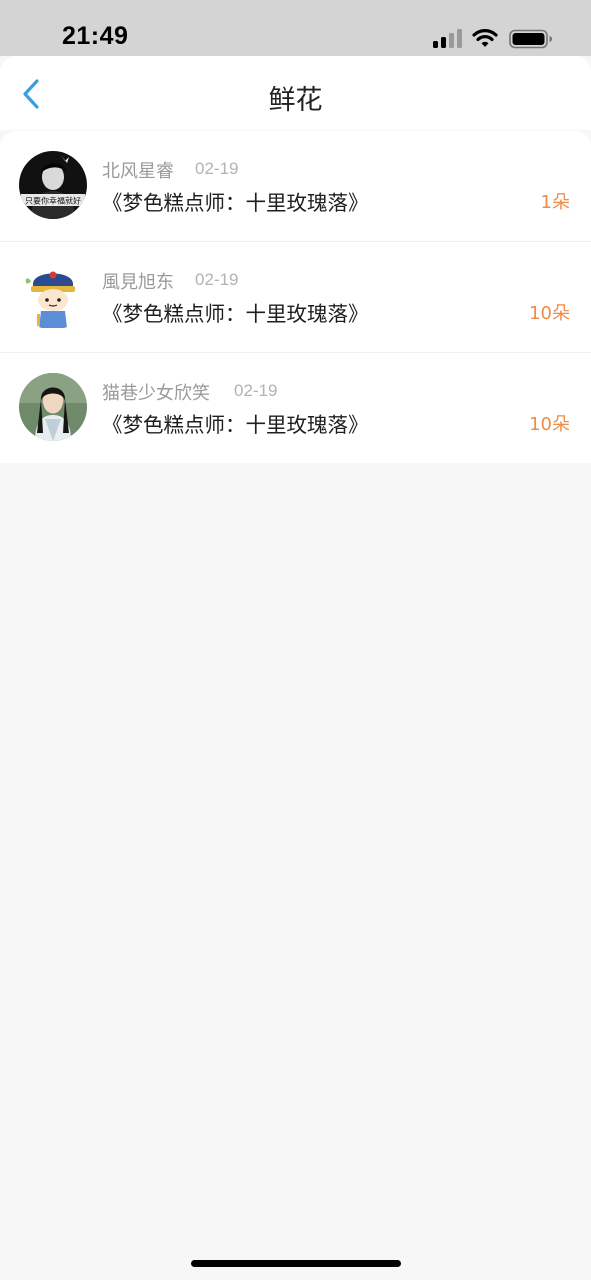  I want to click on item-username: 風見旭东, so click(138, 282).